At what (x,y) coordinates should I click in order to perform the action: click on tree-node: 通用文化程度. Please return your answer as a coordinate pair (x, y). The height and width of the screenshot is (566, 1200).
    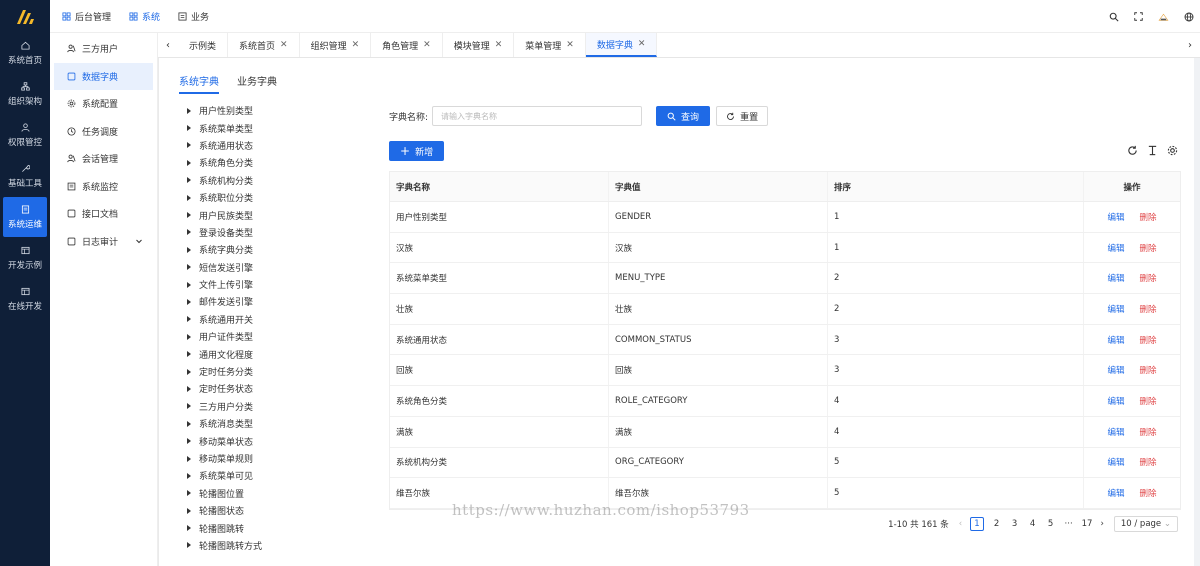
    Looking at the image, I should click on (278, 353).